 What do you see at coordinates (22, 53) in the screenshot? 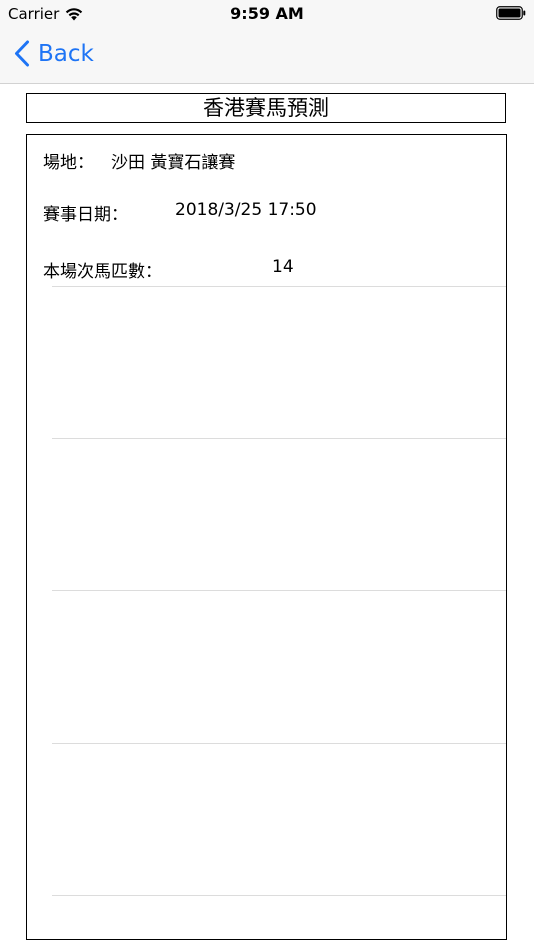
I see `chevron-left-icon` at bounding box center [22, 53].